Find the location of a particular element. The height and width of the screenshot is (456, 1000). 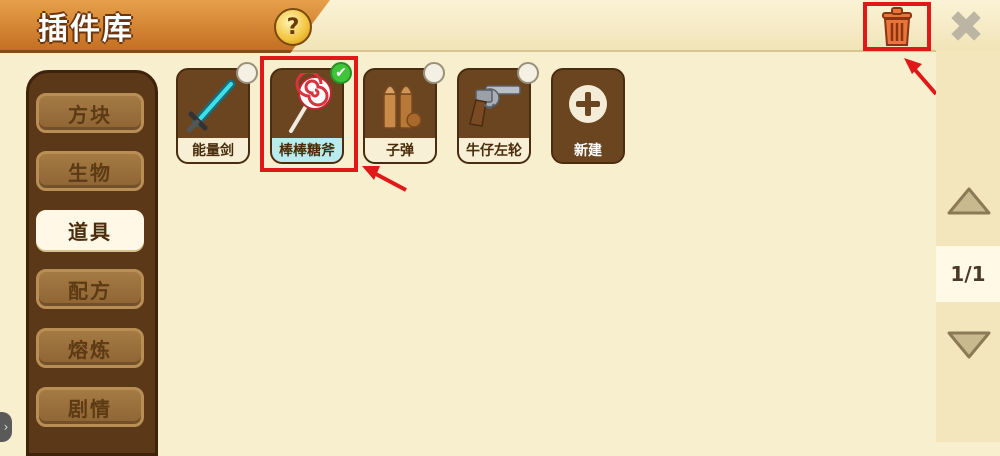

trash-icon is located at coordinates (897, 26).